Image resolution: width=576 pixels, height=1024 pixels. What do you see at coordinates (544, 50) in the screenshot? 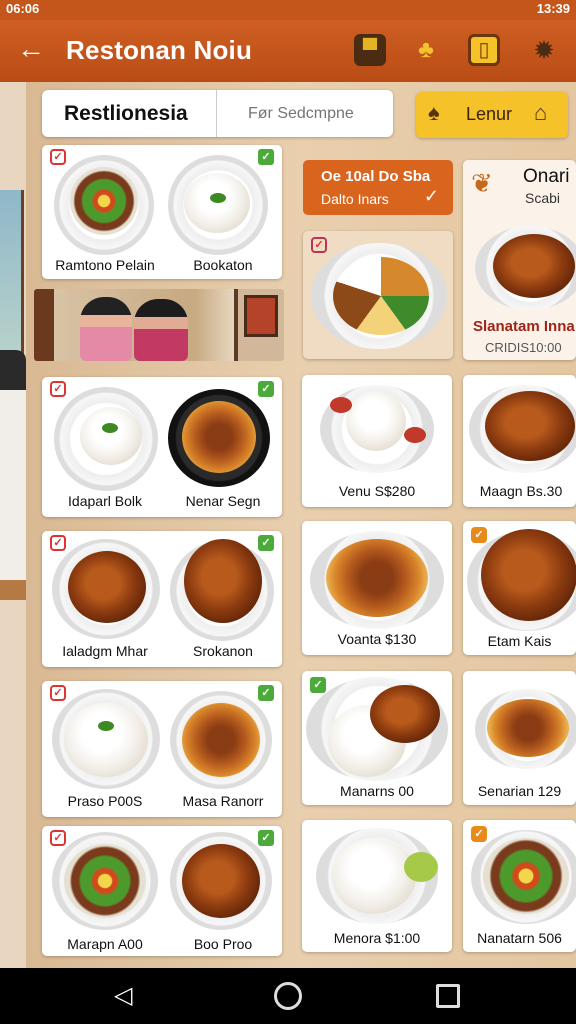
I see `gear-icon: ✹` at bounding box center [544, 50].